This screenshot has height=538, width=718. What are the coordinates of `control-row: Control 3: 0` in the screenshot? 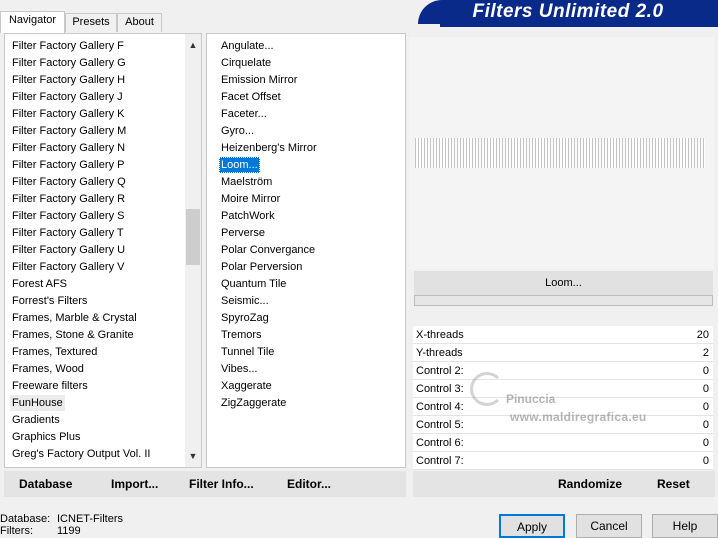 It's located at (563, 389).